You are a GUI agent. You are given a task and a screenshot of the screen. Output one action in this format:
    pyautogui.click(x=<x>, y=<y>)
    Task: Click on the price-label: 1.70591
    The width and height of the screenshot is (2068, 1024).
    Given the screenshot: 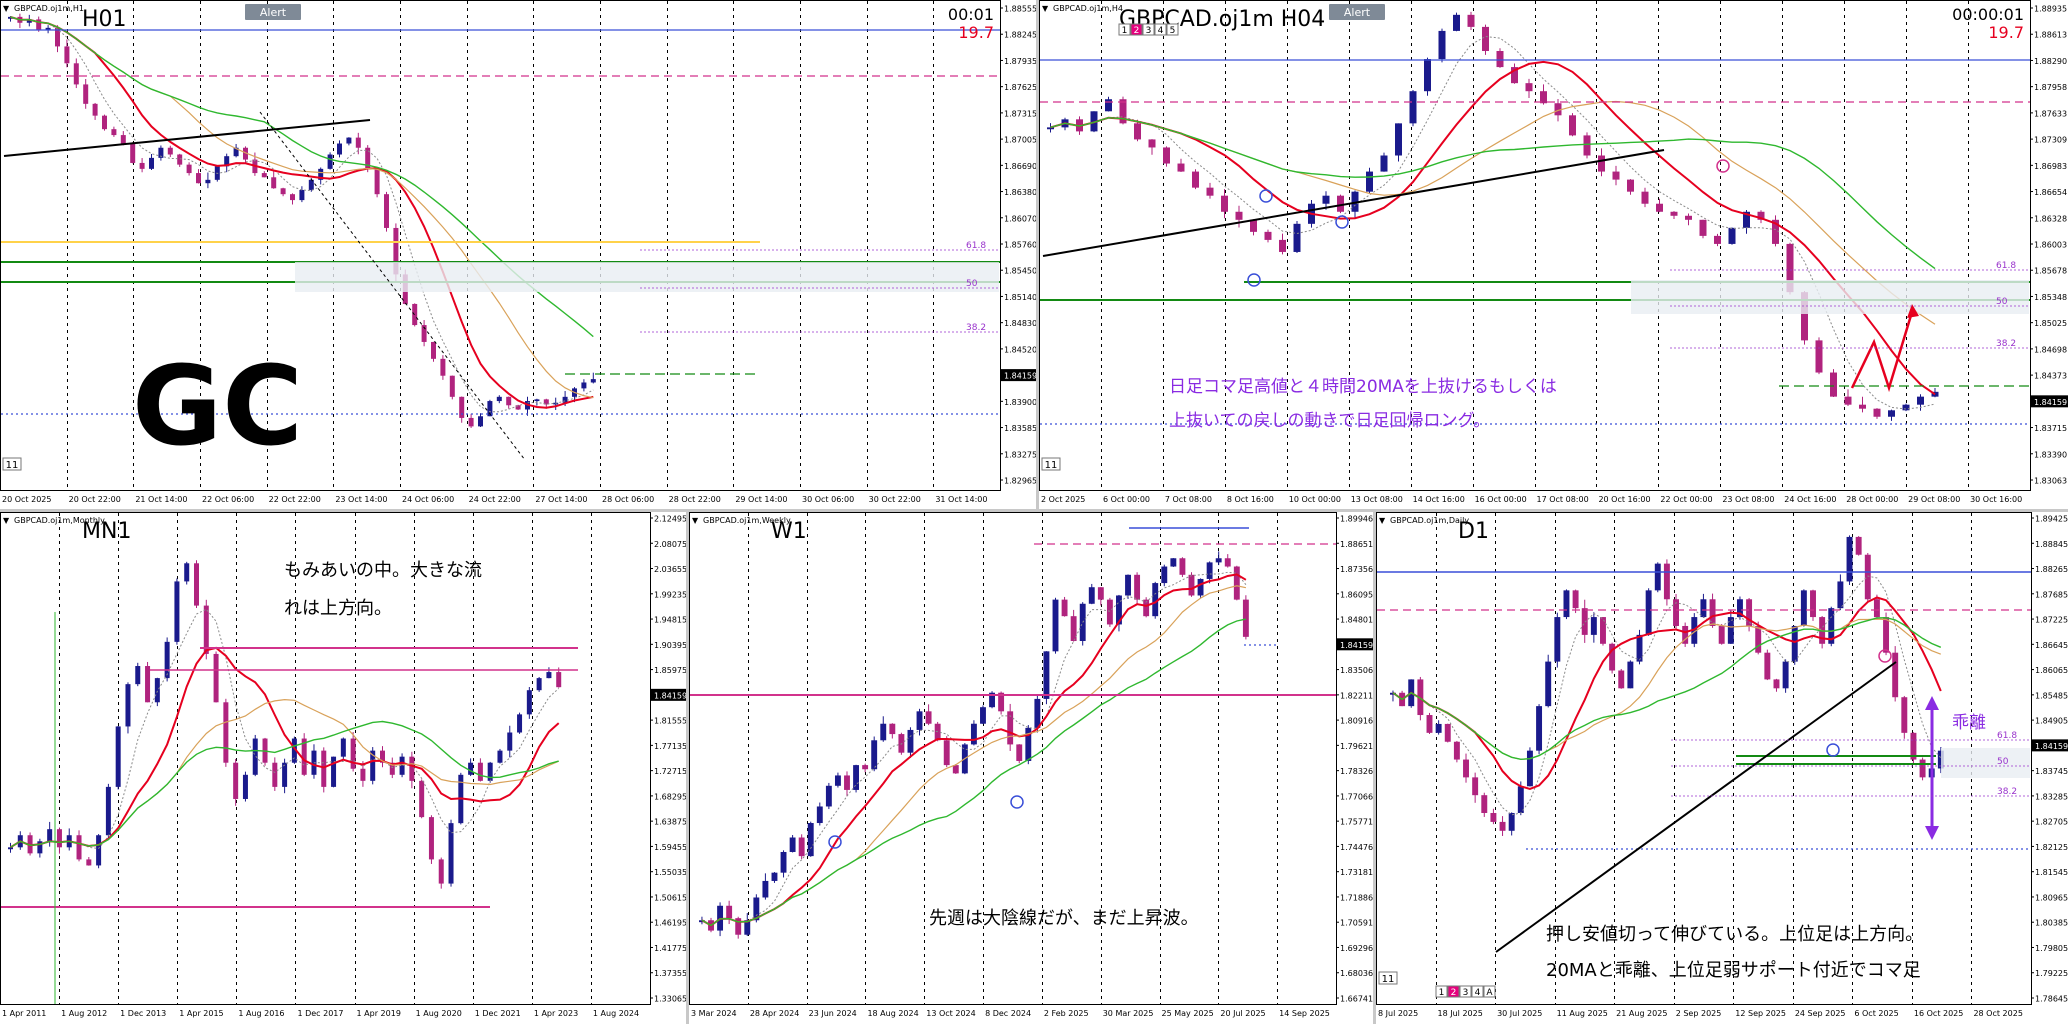 What is the action you would take?
    pyautogui.click(x=1356, y=923)
    